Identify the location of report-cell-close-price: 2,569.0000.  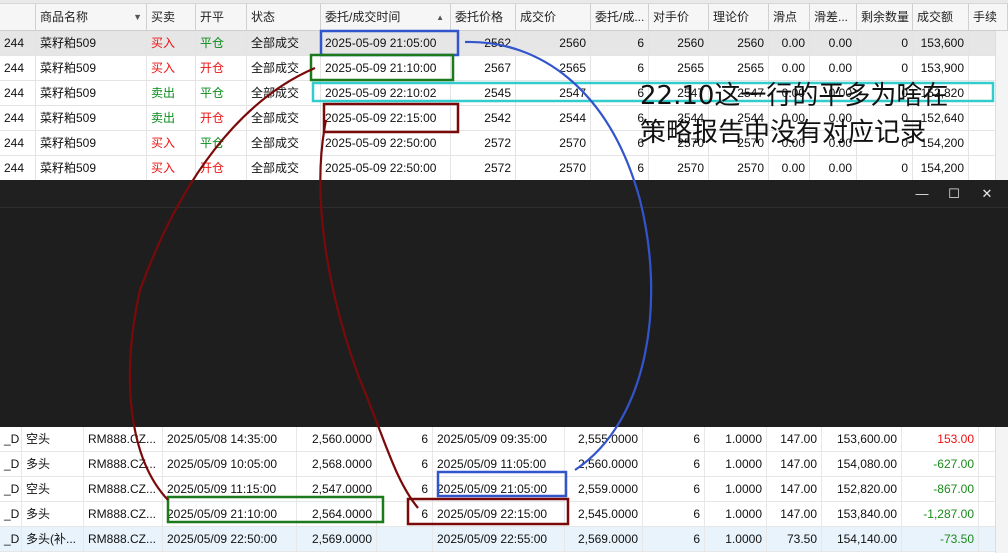
(604, 539).